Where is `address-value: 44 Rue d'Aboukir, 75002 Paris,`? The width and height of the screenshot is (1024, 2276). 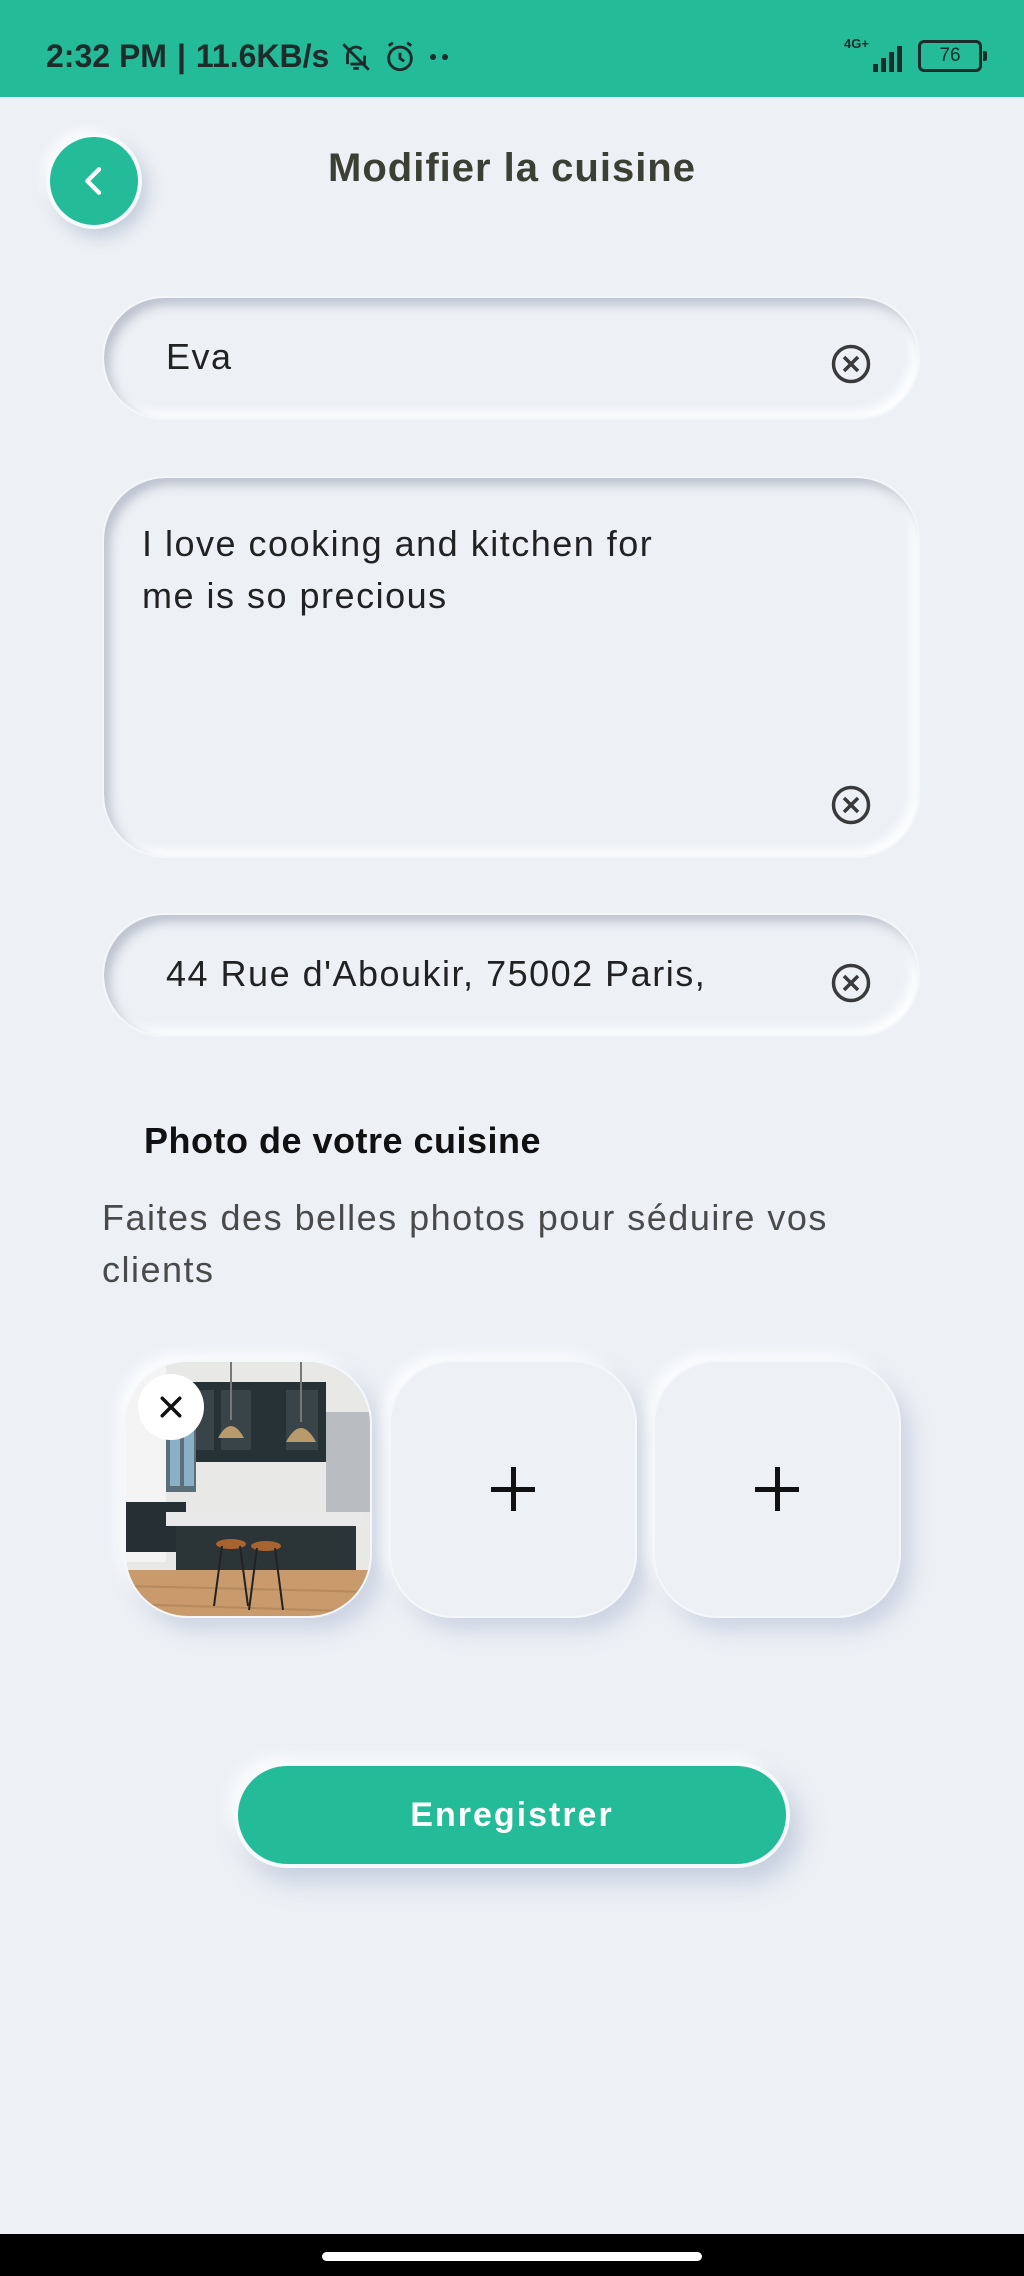 address-value: 44 Rue d'Aboukir, 75002 Paris, is located at coordinates (436, 974).